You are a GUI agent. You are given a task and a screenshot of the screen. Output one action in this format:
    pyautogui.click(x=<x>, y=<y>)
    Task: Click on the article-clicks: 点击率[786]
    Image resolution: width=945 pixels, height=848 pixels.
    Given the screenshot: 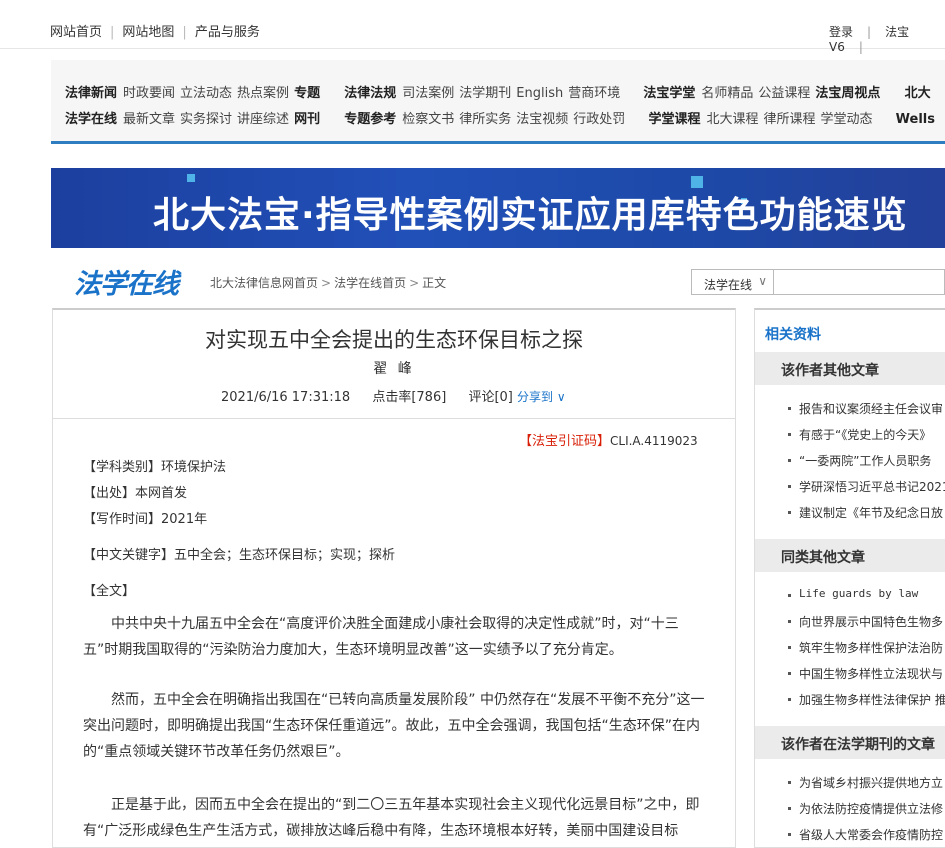 What is the action you would take?
    pyautogui.click(x=409, y=397)
    